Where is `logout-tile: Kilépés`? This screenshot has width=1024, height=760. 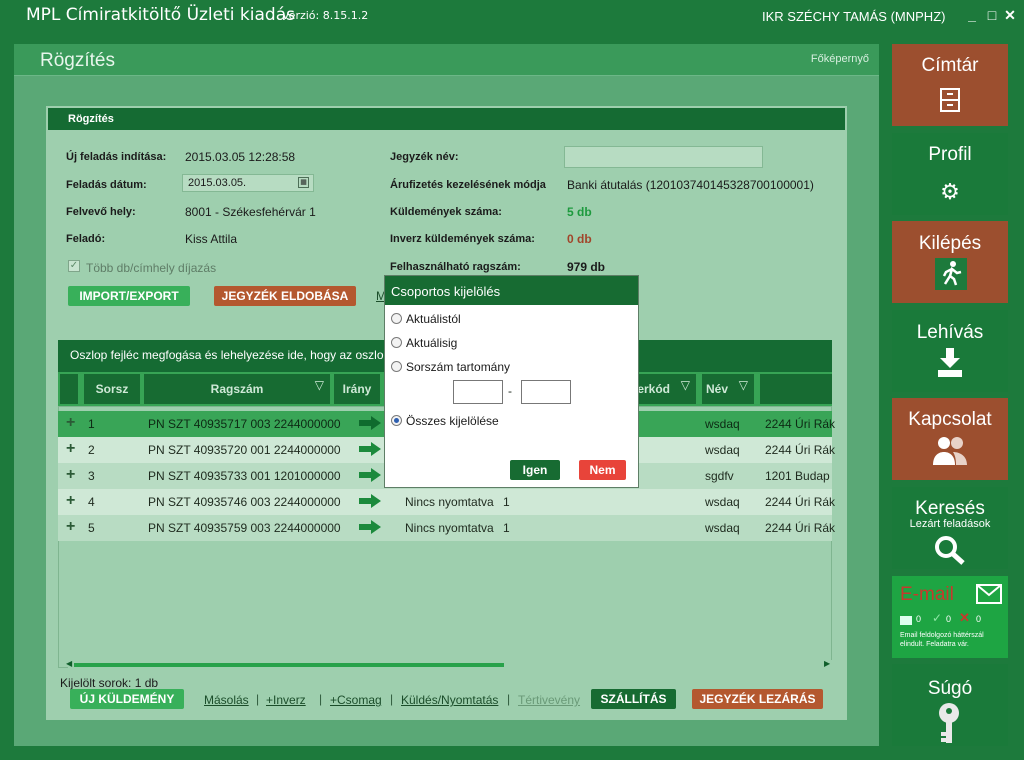
logout-tile: Kilépés is located at coordinates (950, 262).